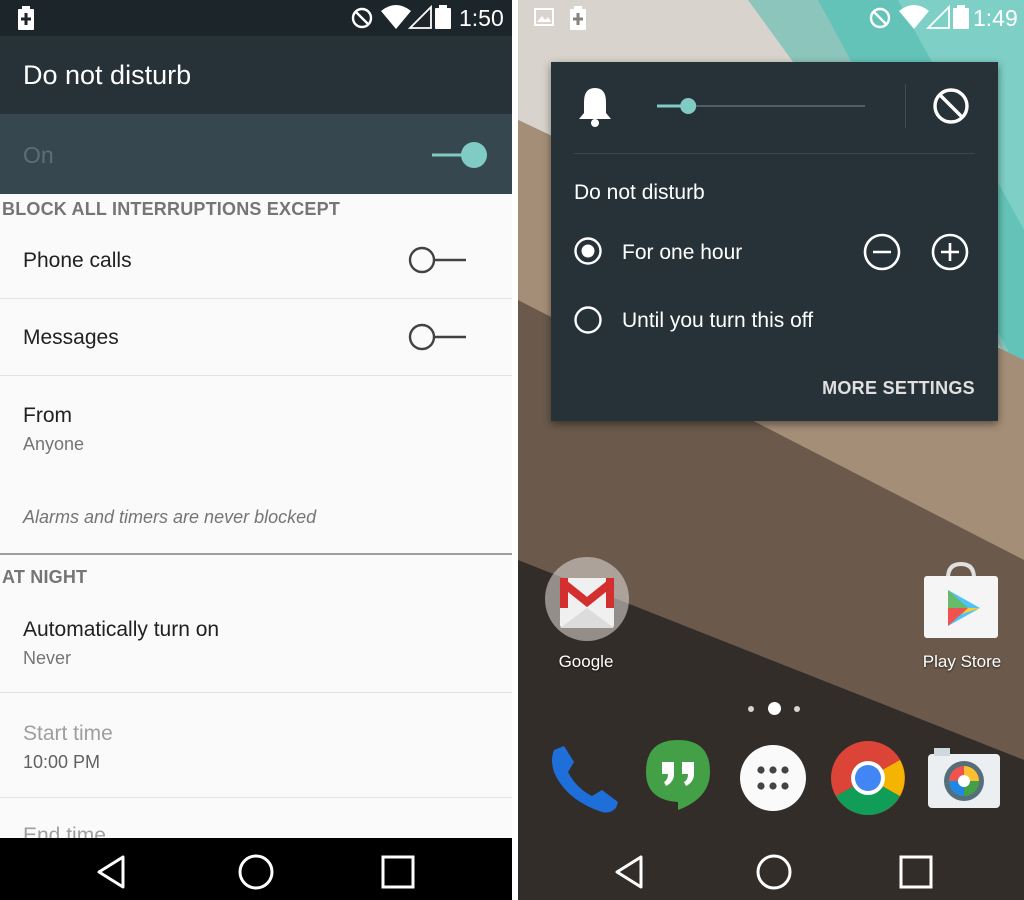 The image size is (1024, 900). What do you see at coordinates (639, 192) in the screenshot?
I see `dnd-title: Do not disturb` at bounding box center [639, 192].